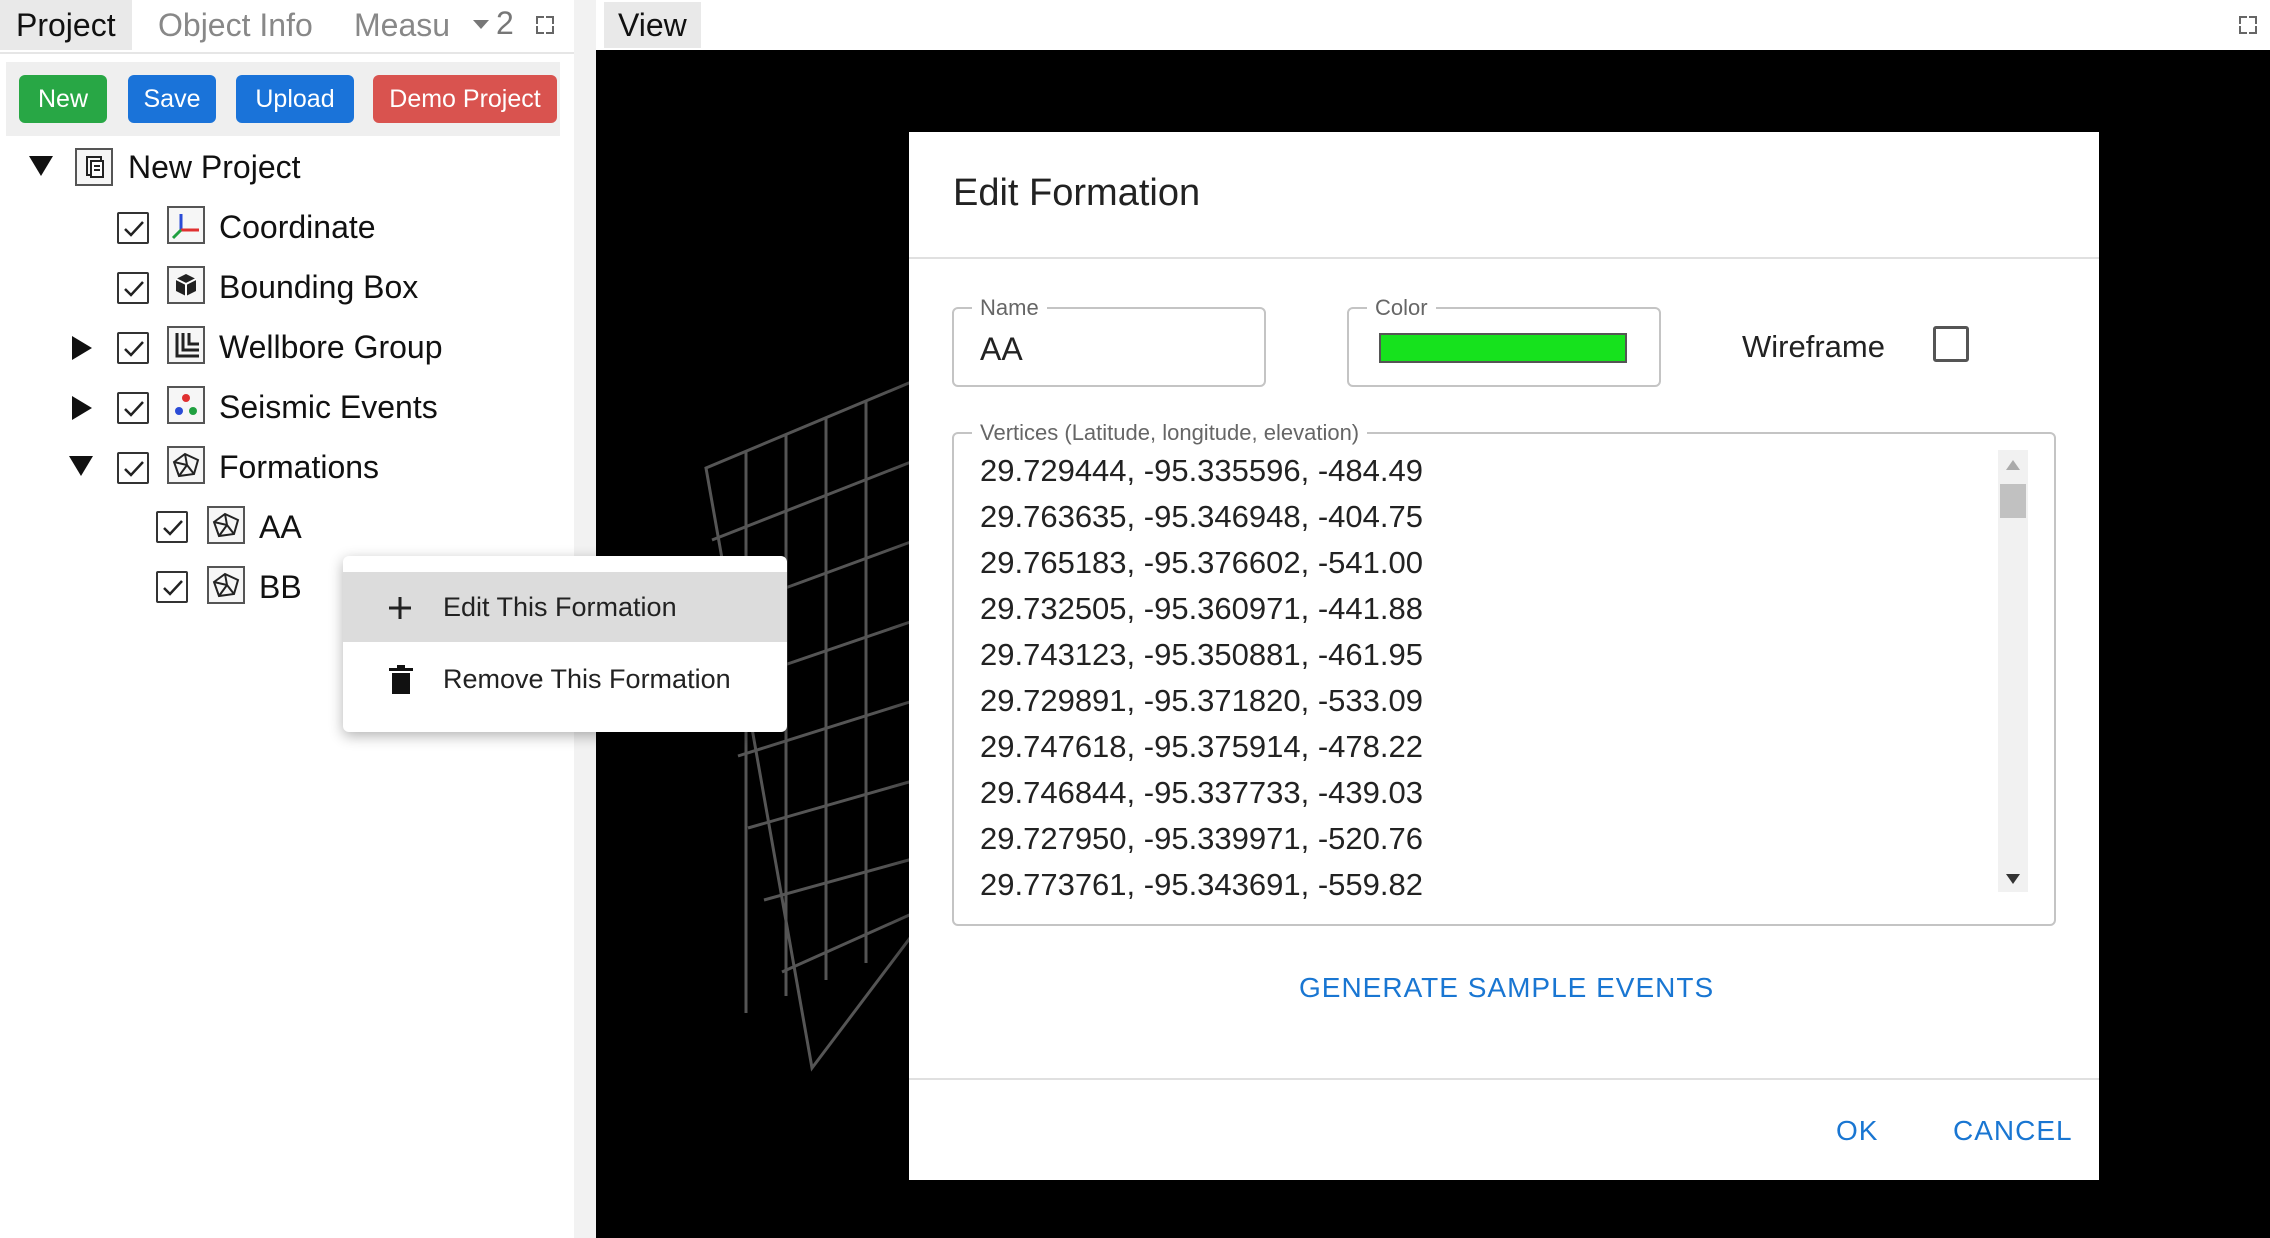 The image size is (2270, 1238). What do you see at coordinates (1201, 746) in the screenshot?
I see `vertex-line: 29.747618, -95.375914, -478.22` at bounding box center [1201, 746].